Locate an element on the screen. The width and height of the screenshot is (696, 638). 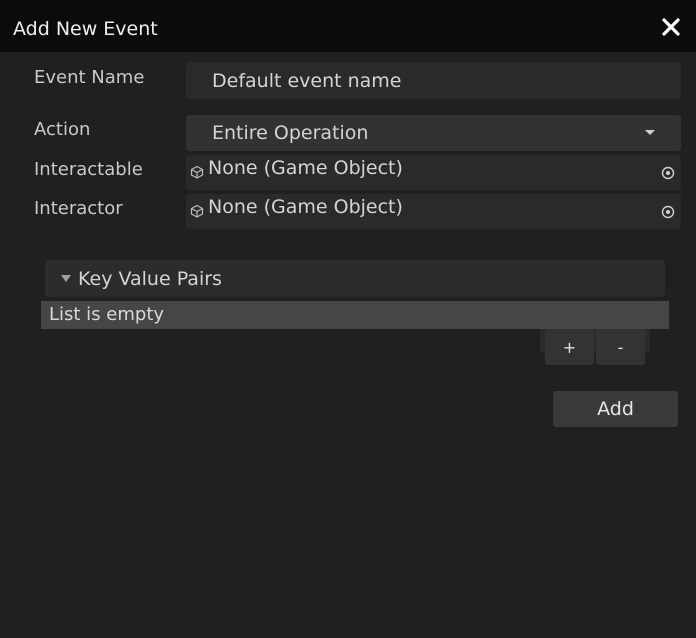
close-button is located at coordinates (671, 27).